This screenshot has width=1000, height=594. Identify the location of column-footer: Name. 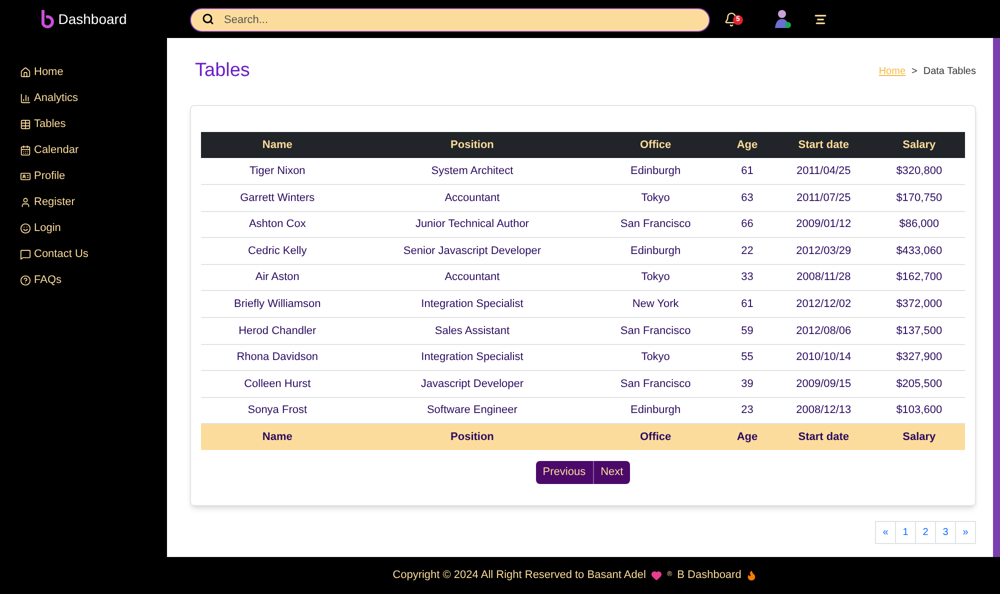
(277, 437).